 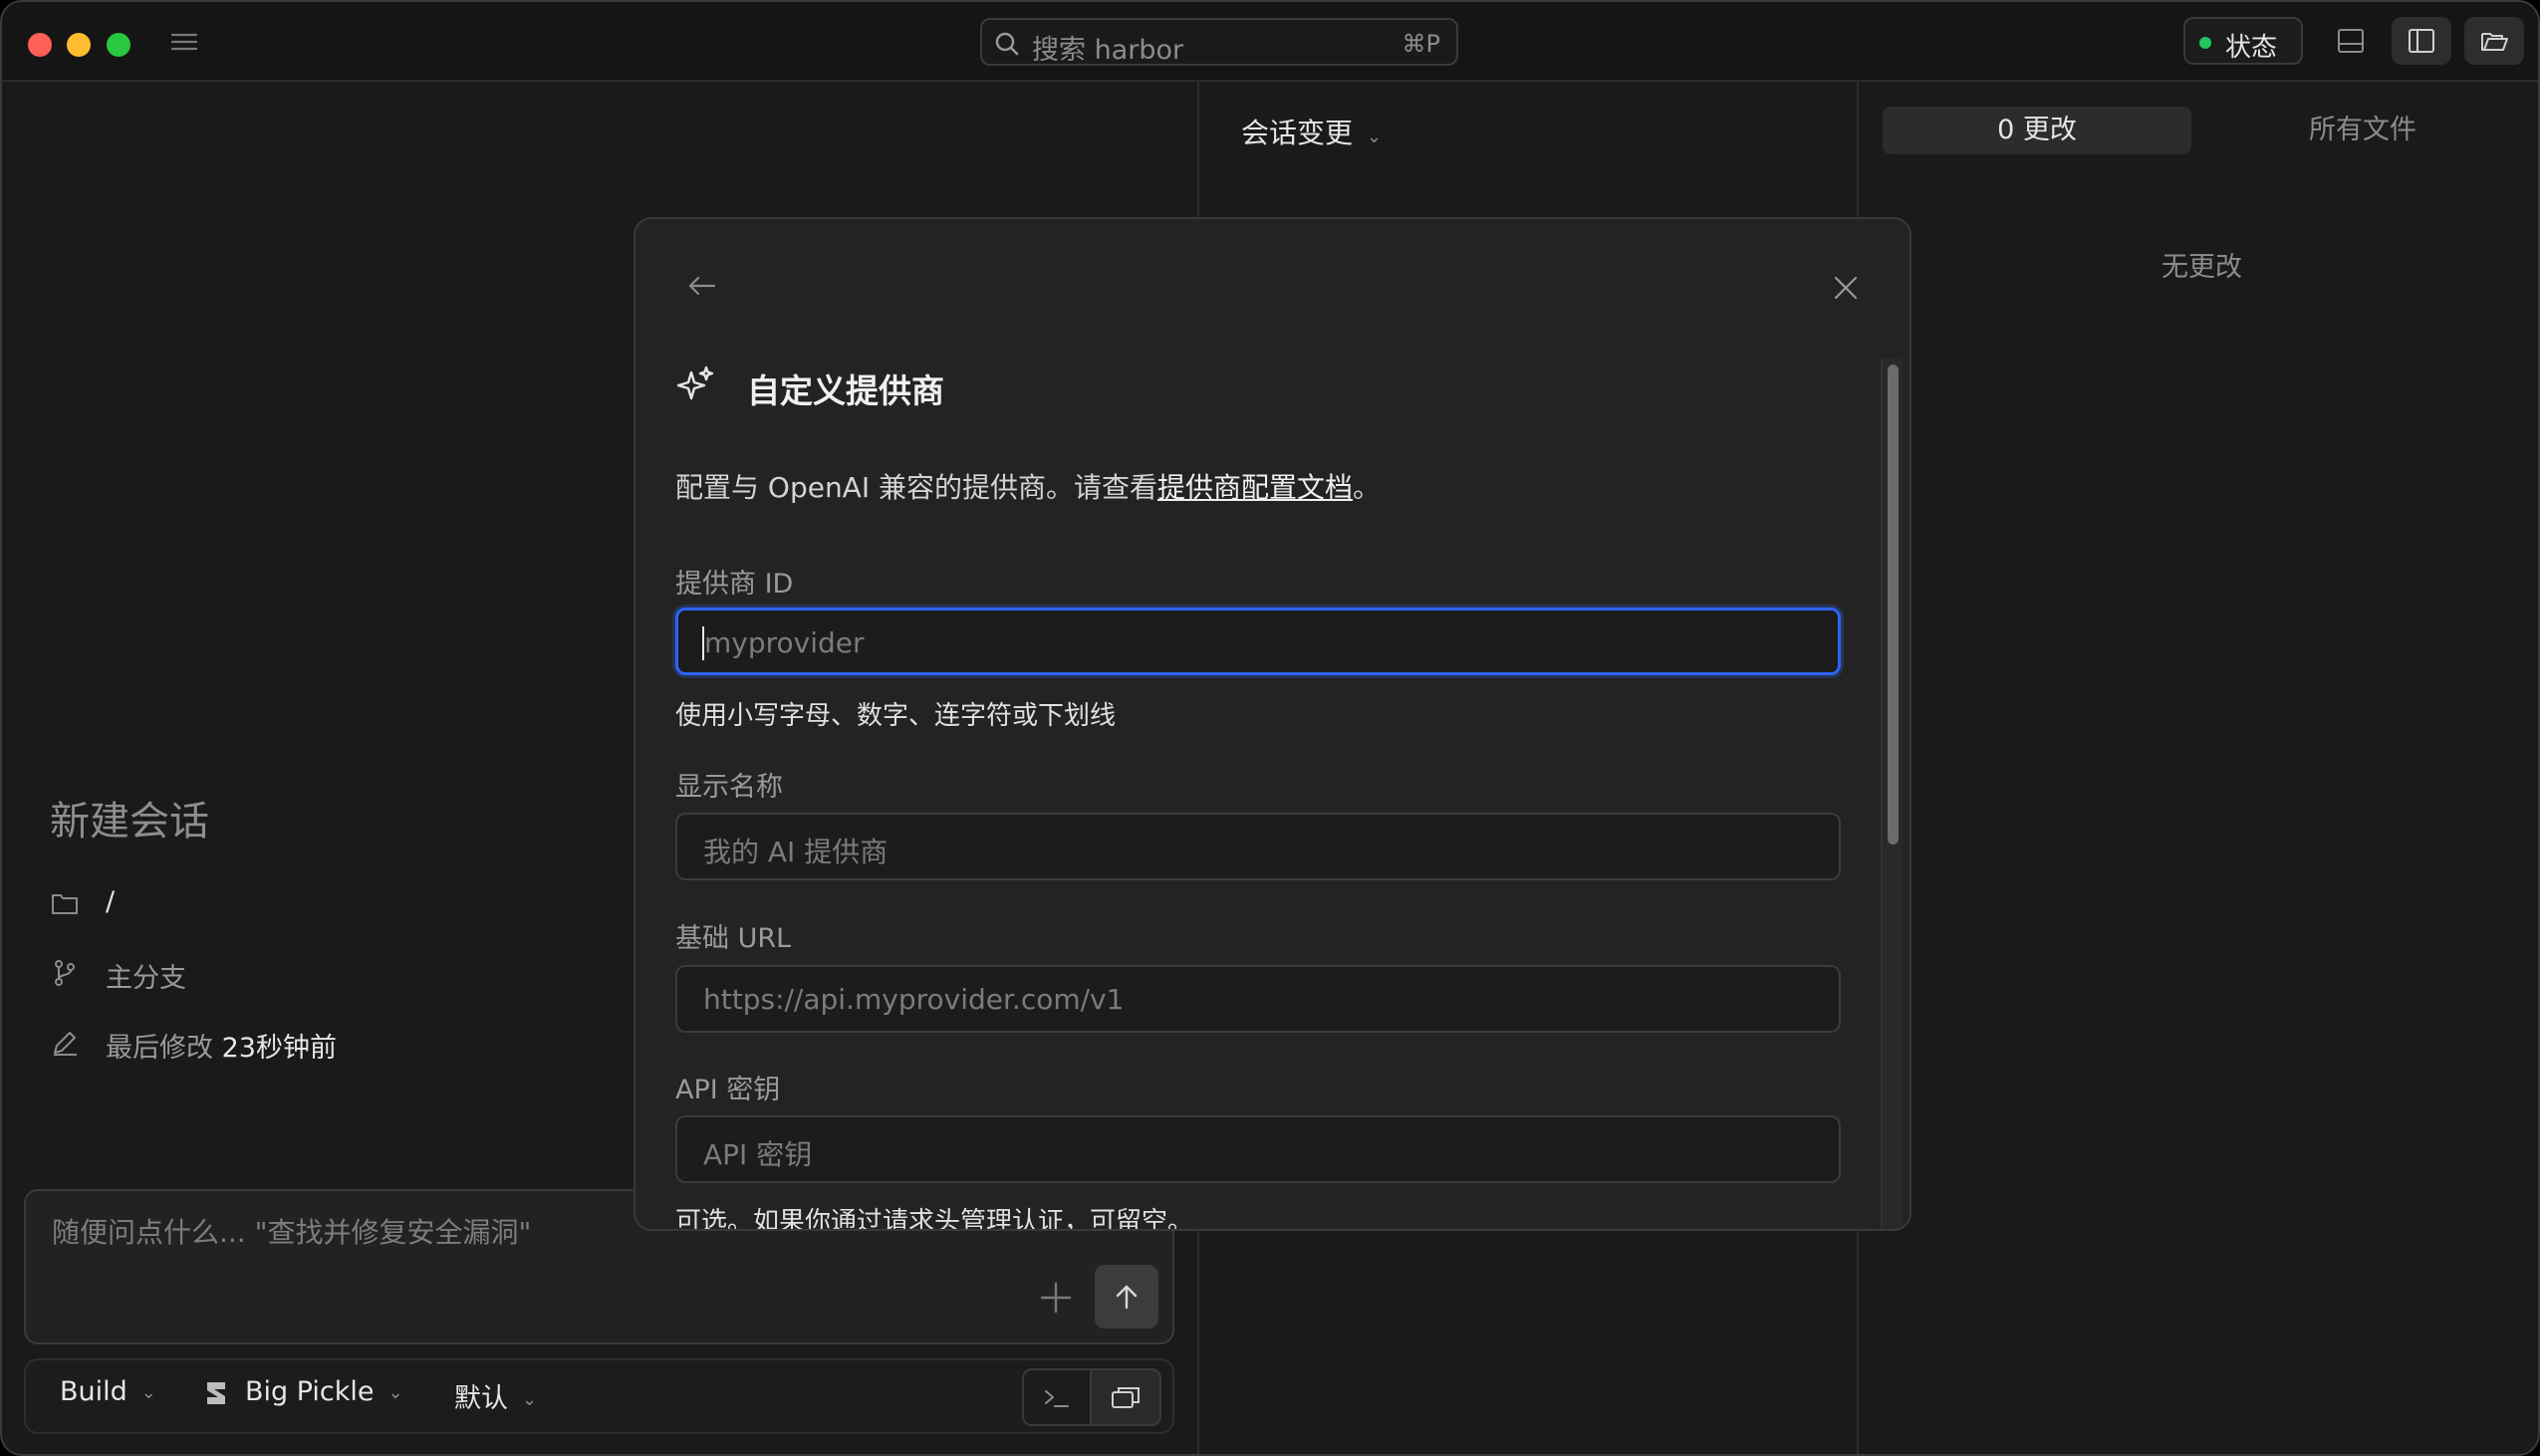 I want to click on empty-state-text: 无更改, so click(x=2201, y=267).